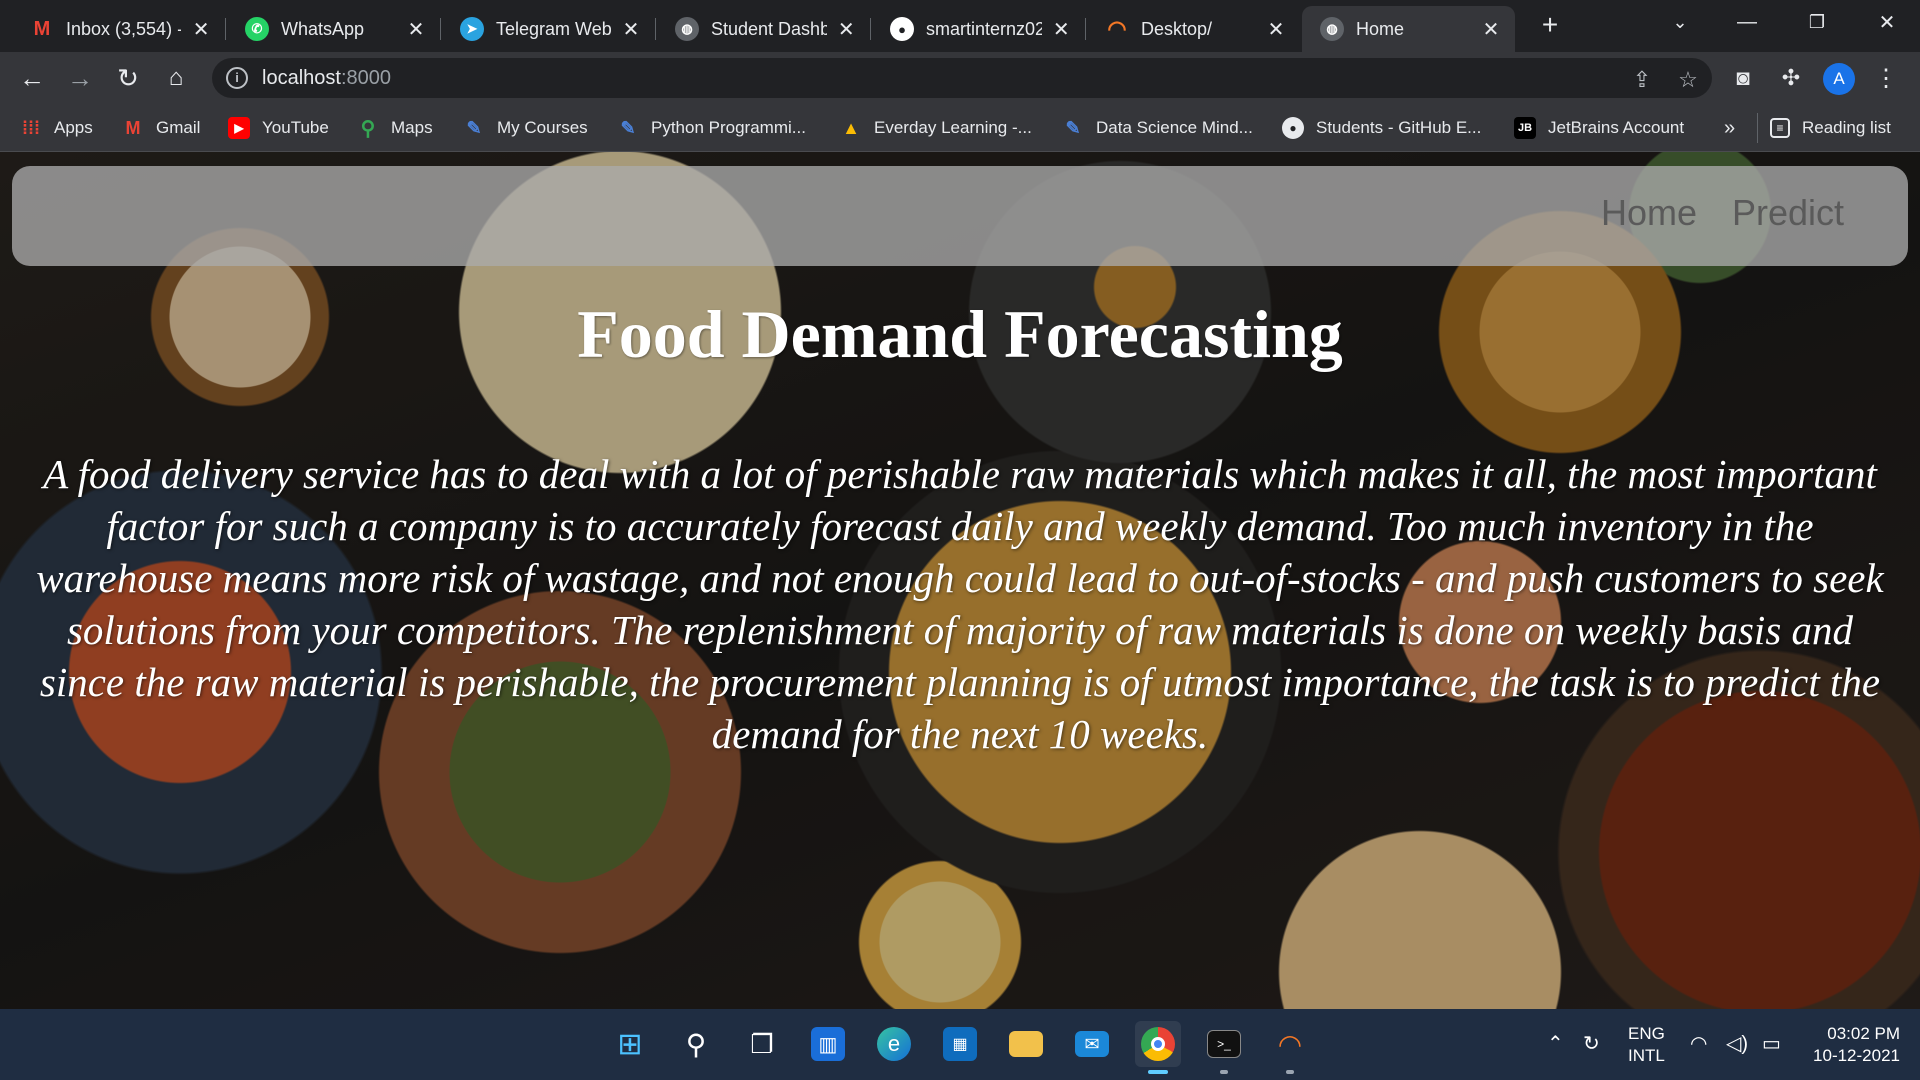 The height and width of the screenshot is (1080, 1920). Describe the element at coordinates (1688, 80) in the screenshot. I see `bookmark-star-icon: ☆` at that location.